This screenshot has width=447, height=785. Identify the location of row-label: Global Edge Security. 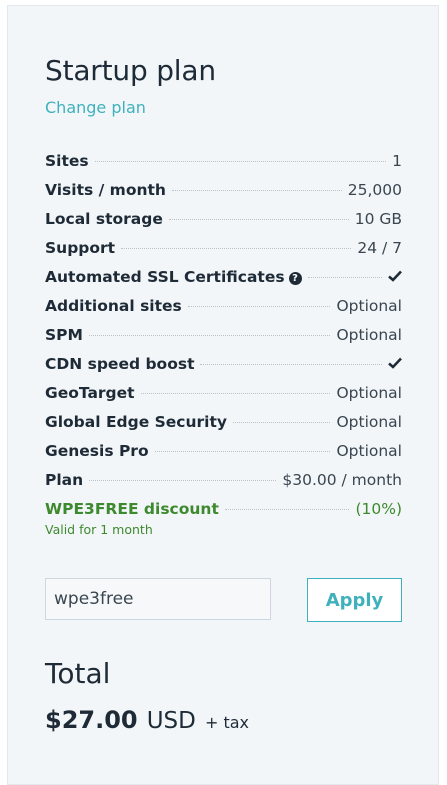
(136, 422).